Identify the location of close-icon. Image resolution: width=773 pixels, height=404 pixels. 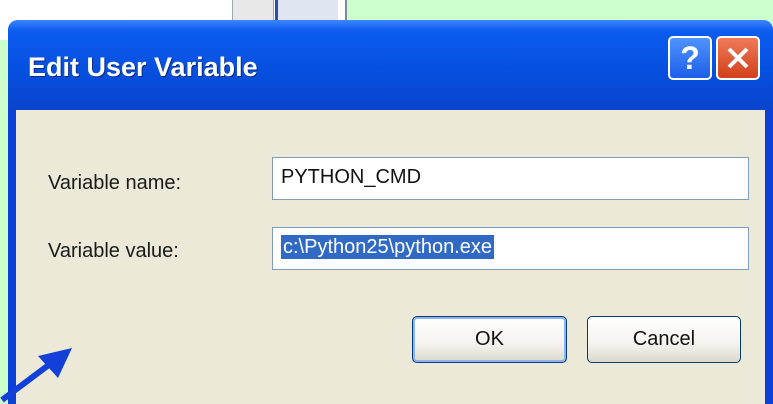
(738, 58).